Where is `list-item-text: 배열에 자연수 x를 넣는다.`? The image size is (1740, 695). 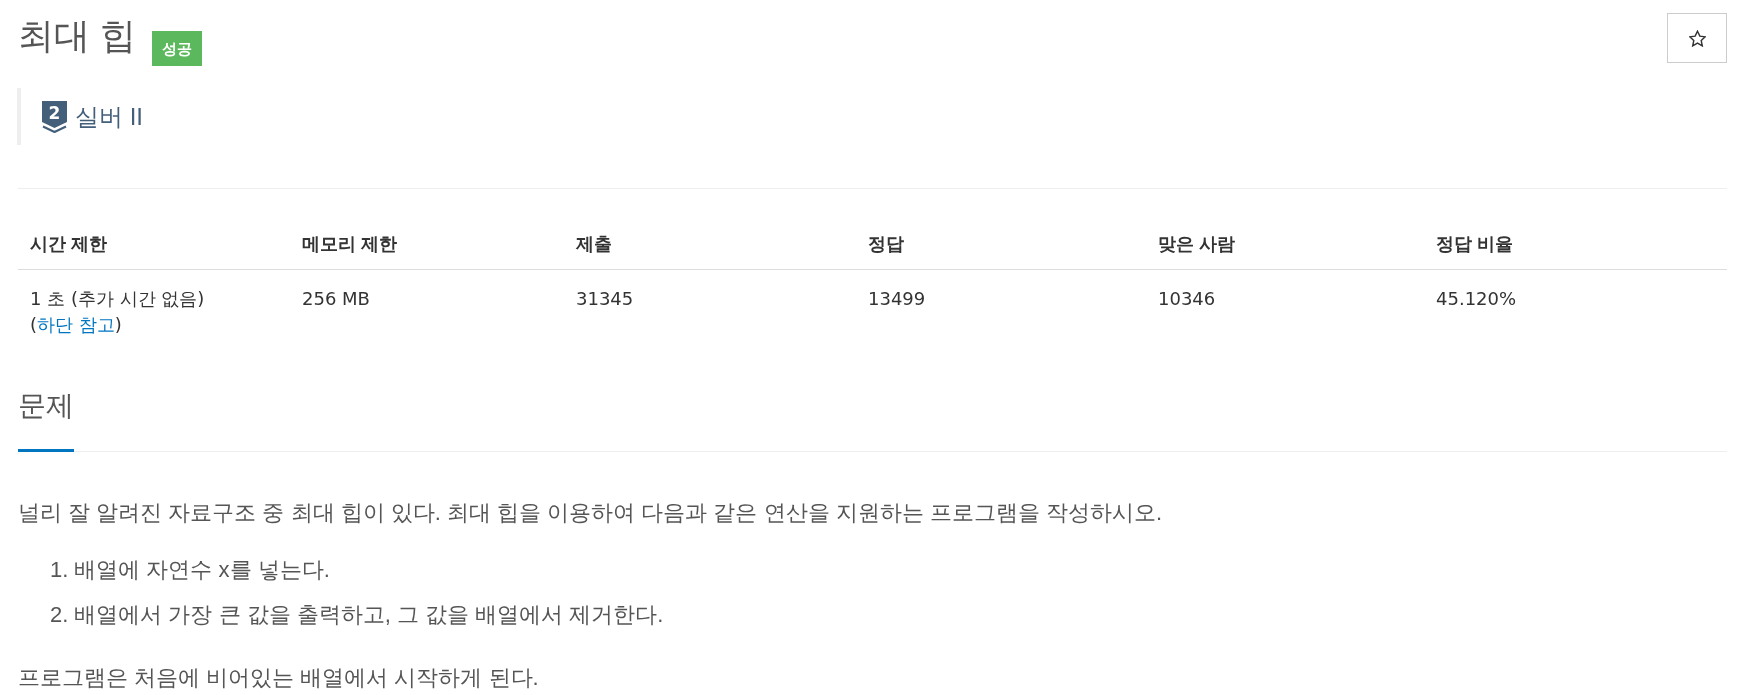
list-item-text: 배열에 자연수 x를 넣는다. is located at coordinates (202, 570).